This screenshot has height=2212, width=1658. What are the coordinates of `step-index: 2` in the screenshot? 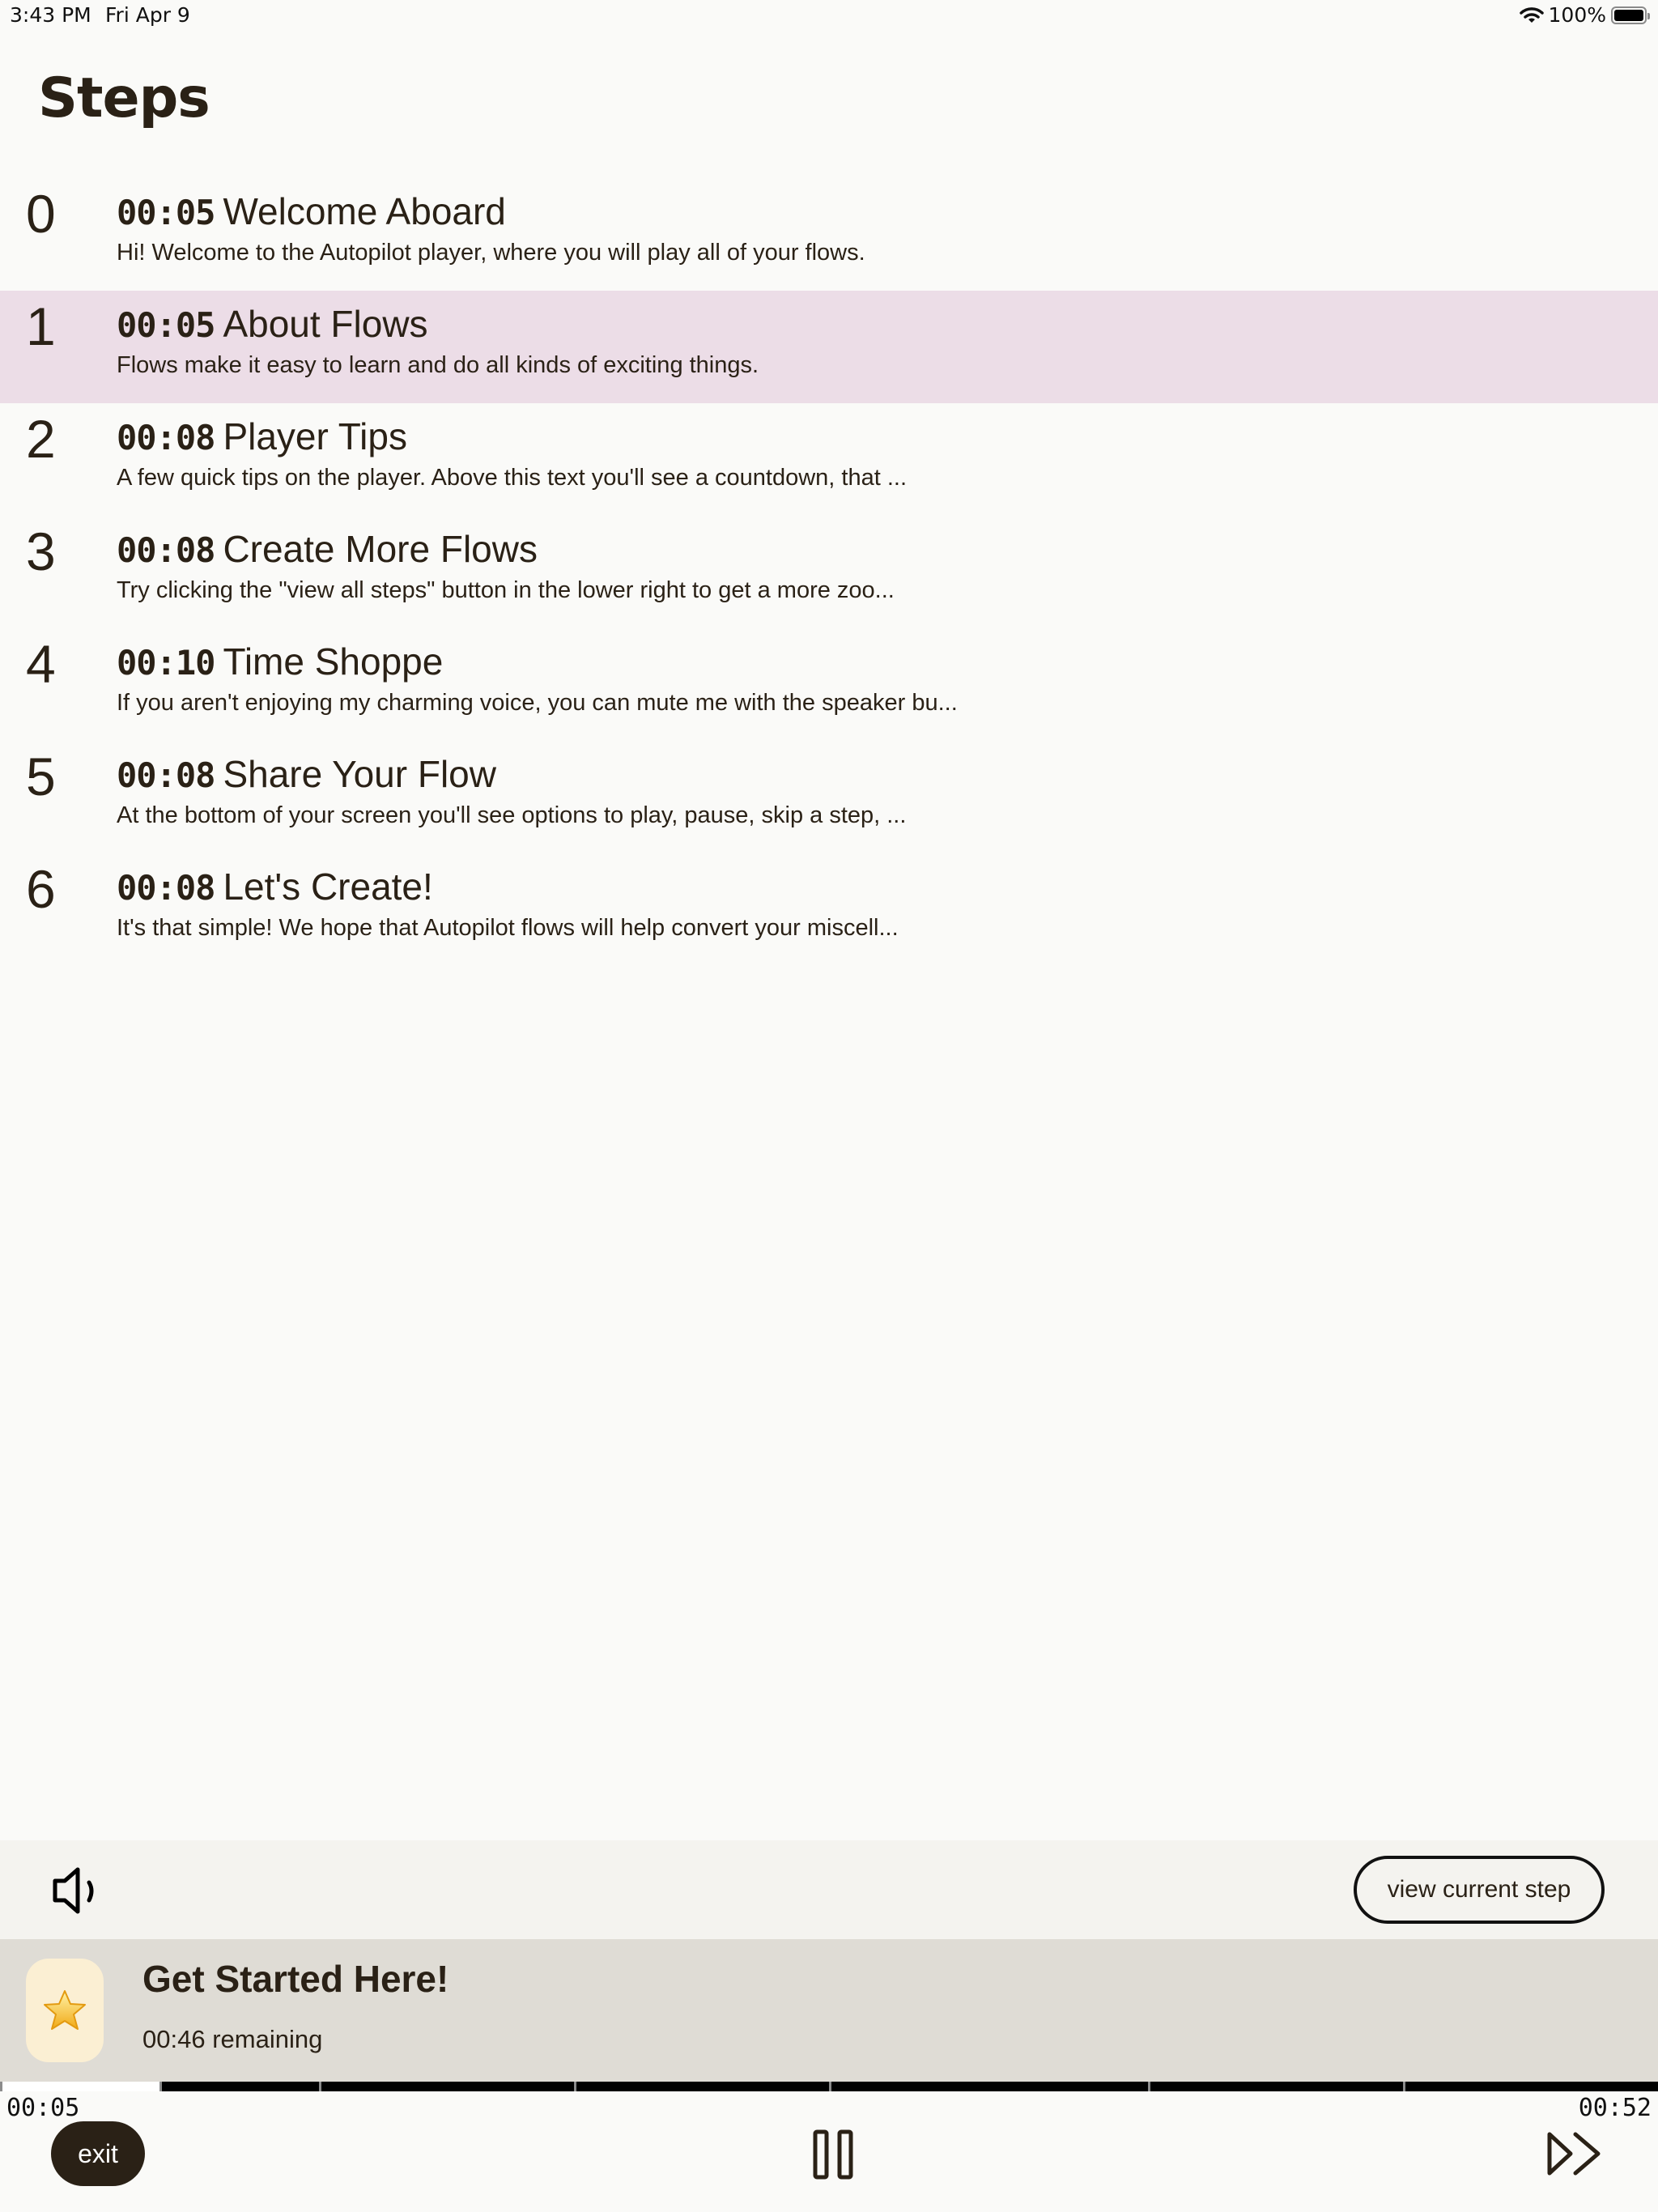 It's located at (41, 439).